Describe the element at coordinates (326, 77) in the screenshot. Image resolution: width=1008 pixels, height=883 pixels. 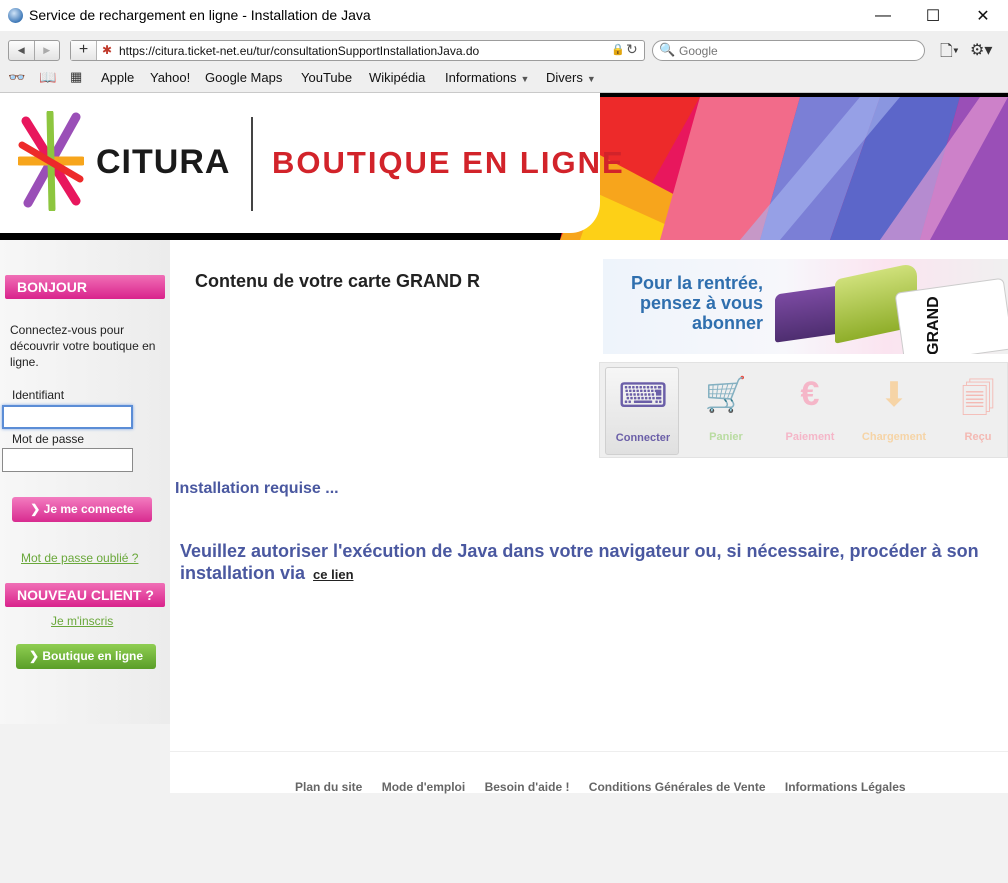
I see `bookmark-youtube: YouTube` at that location.